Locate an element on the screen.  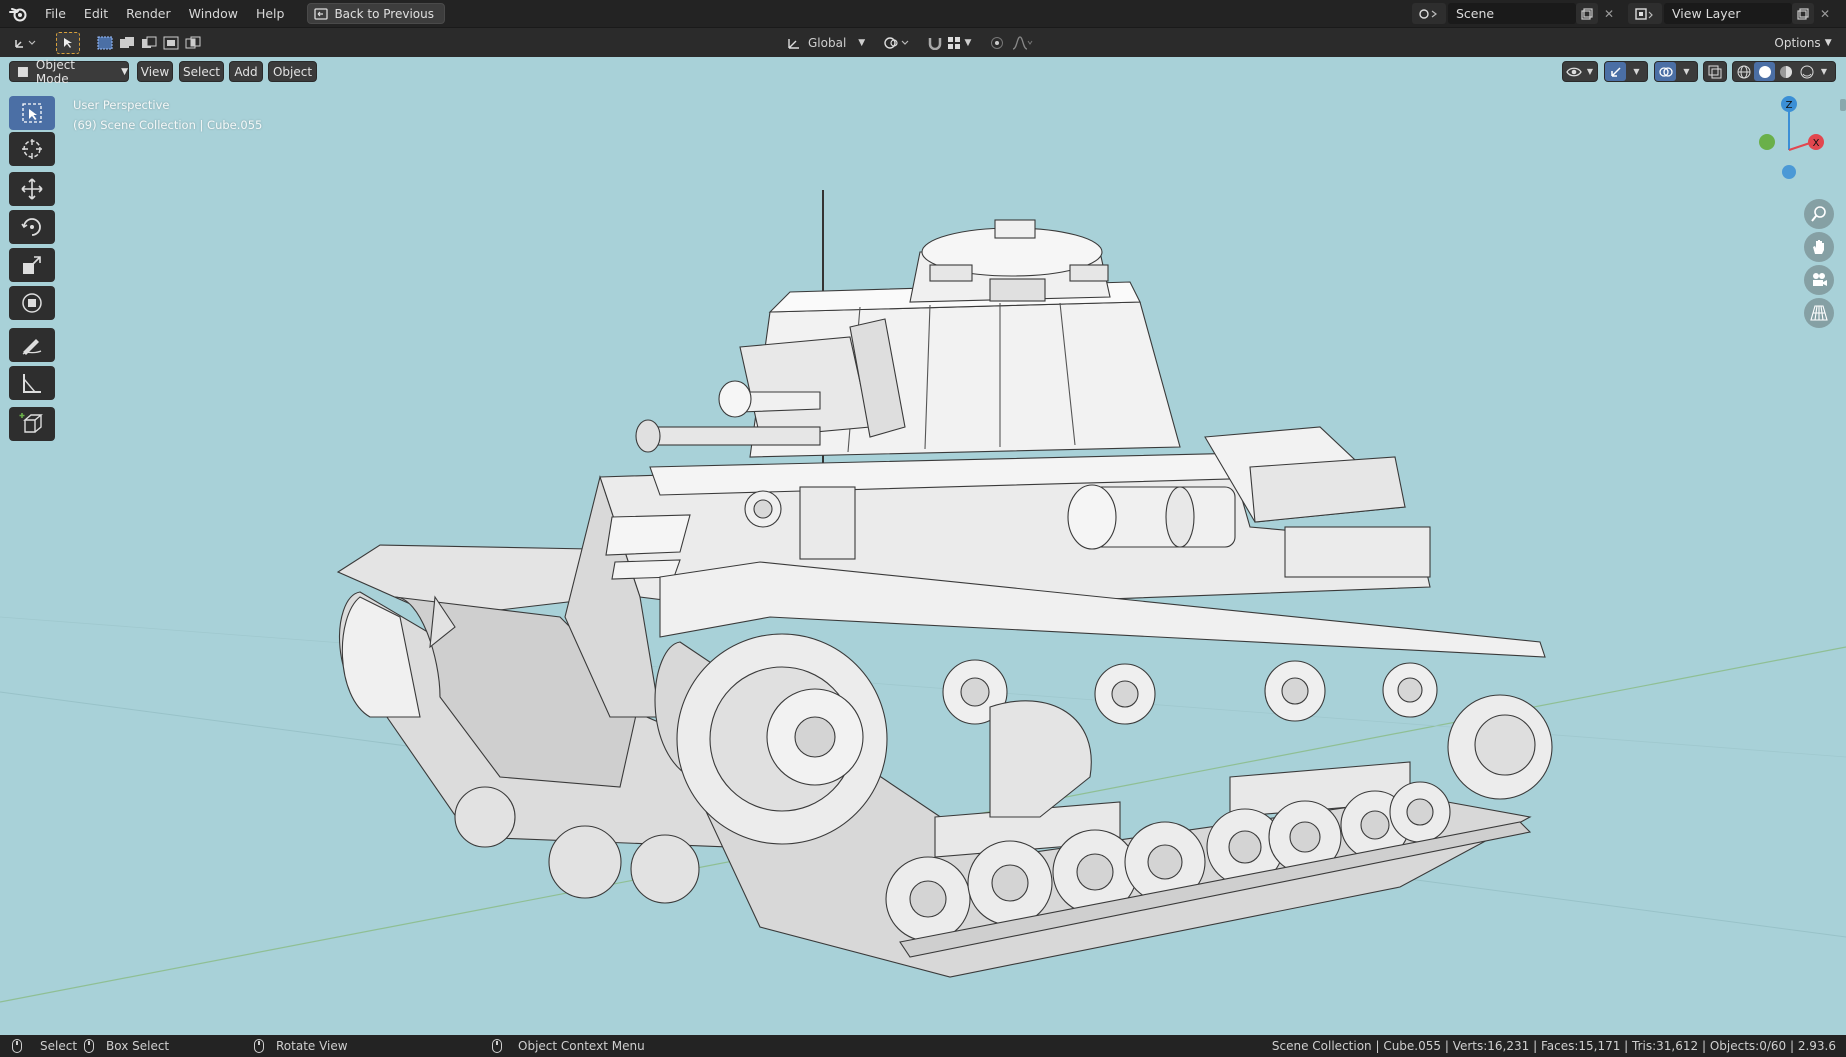
measure-tool is located at coordinates (32, 383).